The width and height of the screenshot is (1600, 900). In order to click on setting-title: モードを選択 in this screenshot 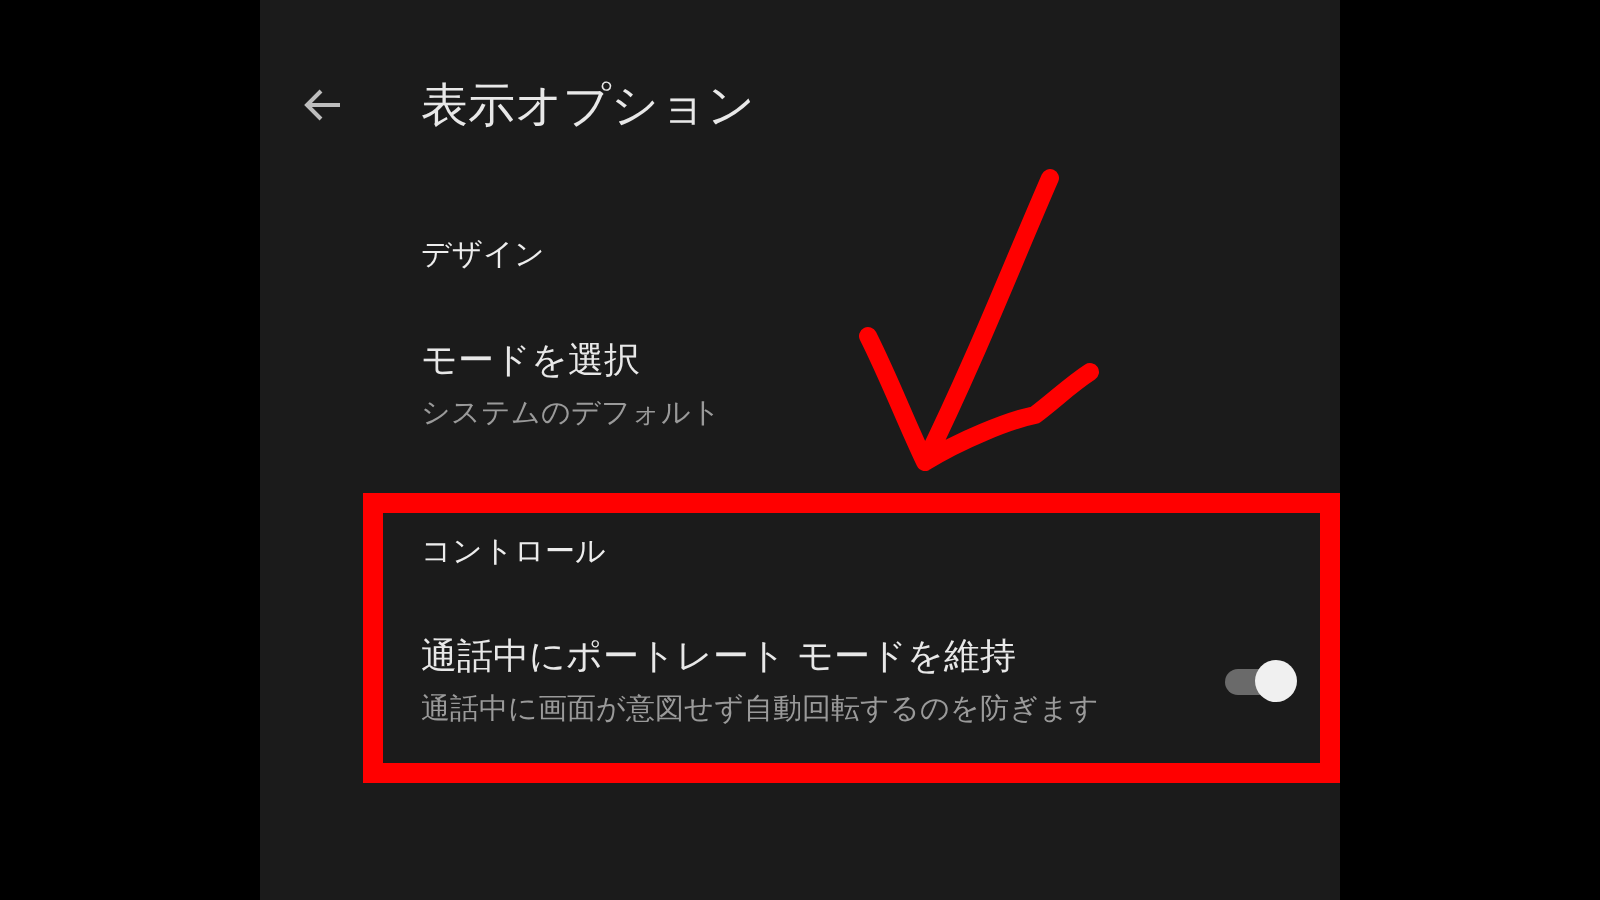, I will do `click(531, 360)`.